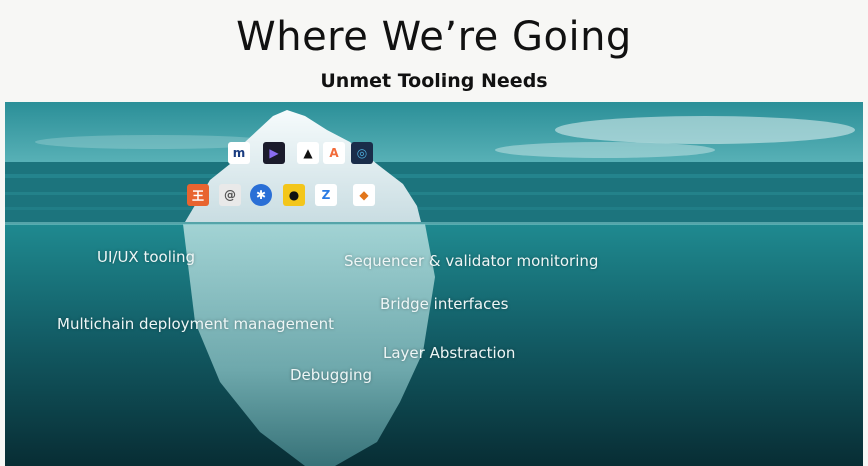 This screenshot has width=868, height=466. What do you see at coordinates (196, 324) in the screenshot?
I see `label-multichain-deployment-management: Multichain deployment management` at bounding box center [196, 324].